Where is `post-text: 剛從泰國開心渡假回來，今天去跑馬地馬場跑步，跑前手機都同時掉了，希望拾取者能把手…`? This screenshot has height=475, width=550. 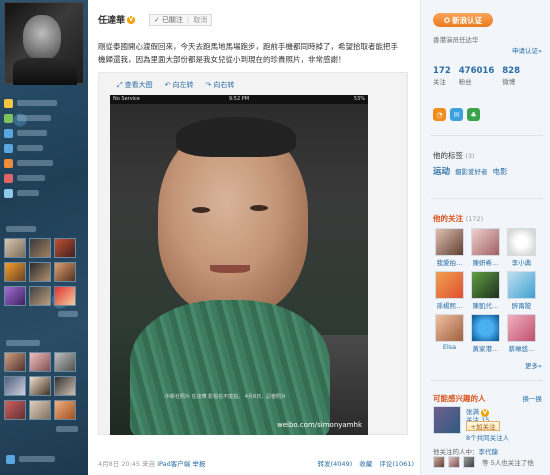
post-text: 剛從泰國開心渡假回來，今天去跑馬地馬場跑步，跑前手機都同時掉了，希望拾取者能把手… is located at coordinates (248, 53).